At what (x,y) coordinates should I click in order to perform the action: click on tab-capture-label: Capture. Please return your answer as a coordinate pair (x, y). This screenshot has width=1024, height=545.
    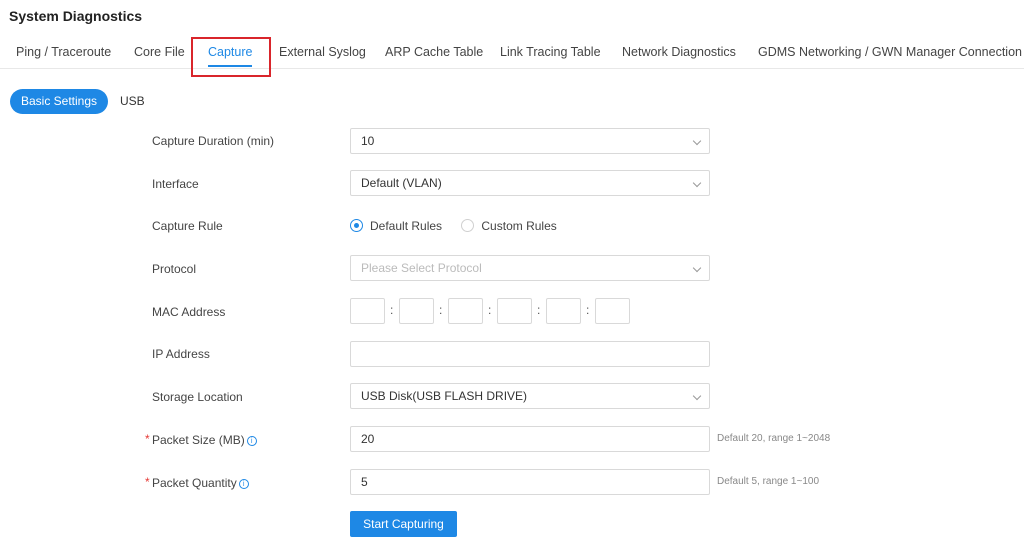
    Looking at the image, I should click on (230, 52).